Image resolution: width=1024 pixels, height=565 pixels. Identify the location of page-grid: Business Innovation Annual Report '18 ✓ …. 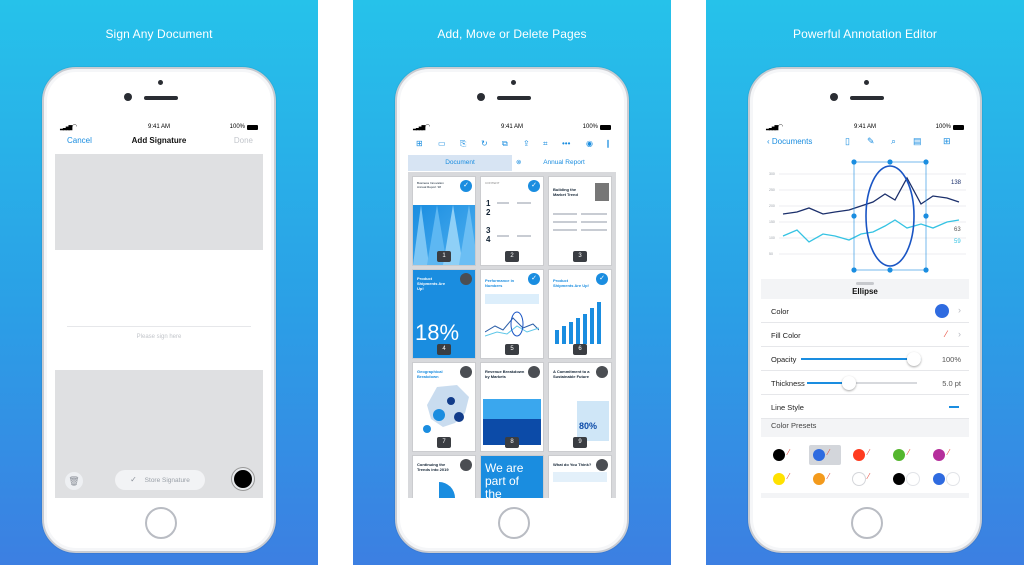
(512, 335).